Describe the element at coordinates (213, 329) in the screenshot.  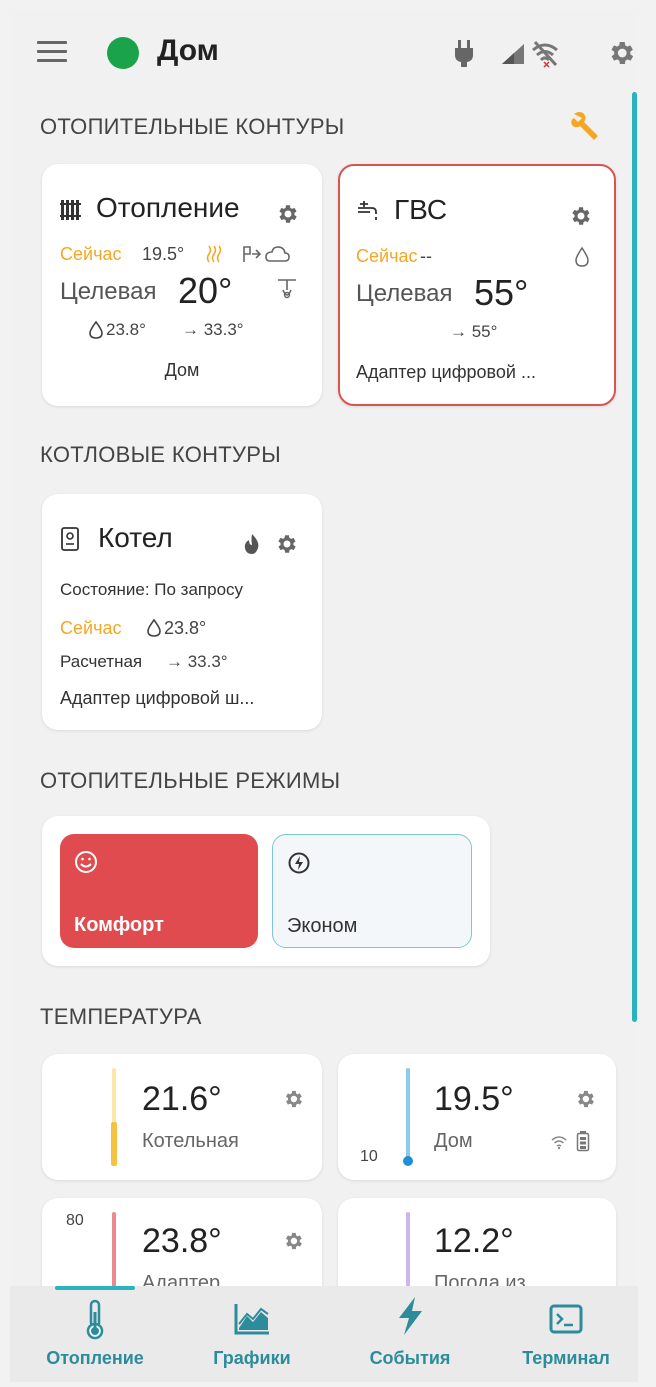
I see `heating-arrow-value: → 33.3°` at that location.